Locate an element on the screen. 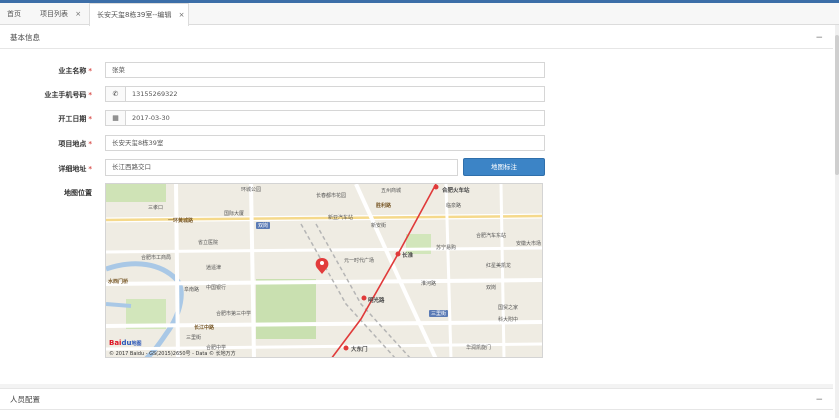 The image size is (839, 418). project-location-input: 长安天玺8栋39室 is located at coordinates (325, 143).